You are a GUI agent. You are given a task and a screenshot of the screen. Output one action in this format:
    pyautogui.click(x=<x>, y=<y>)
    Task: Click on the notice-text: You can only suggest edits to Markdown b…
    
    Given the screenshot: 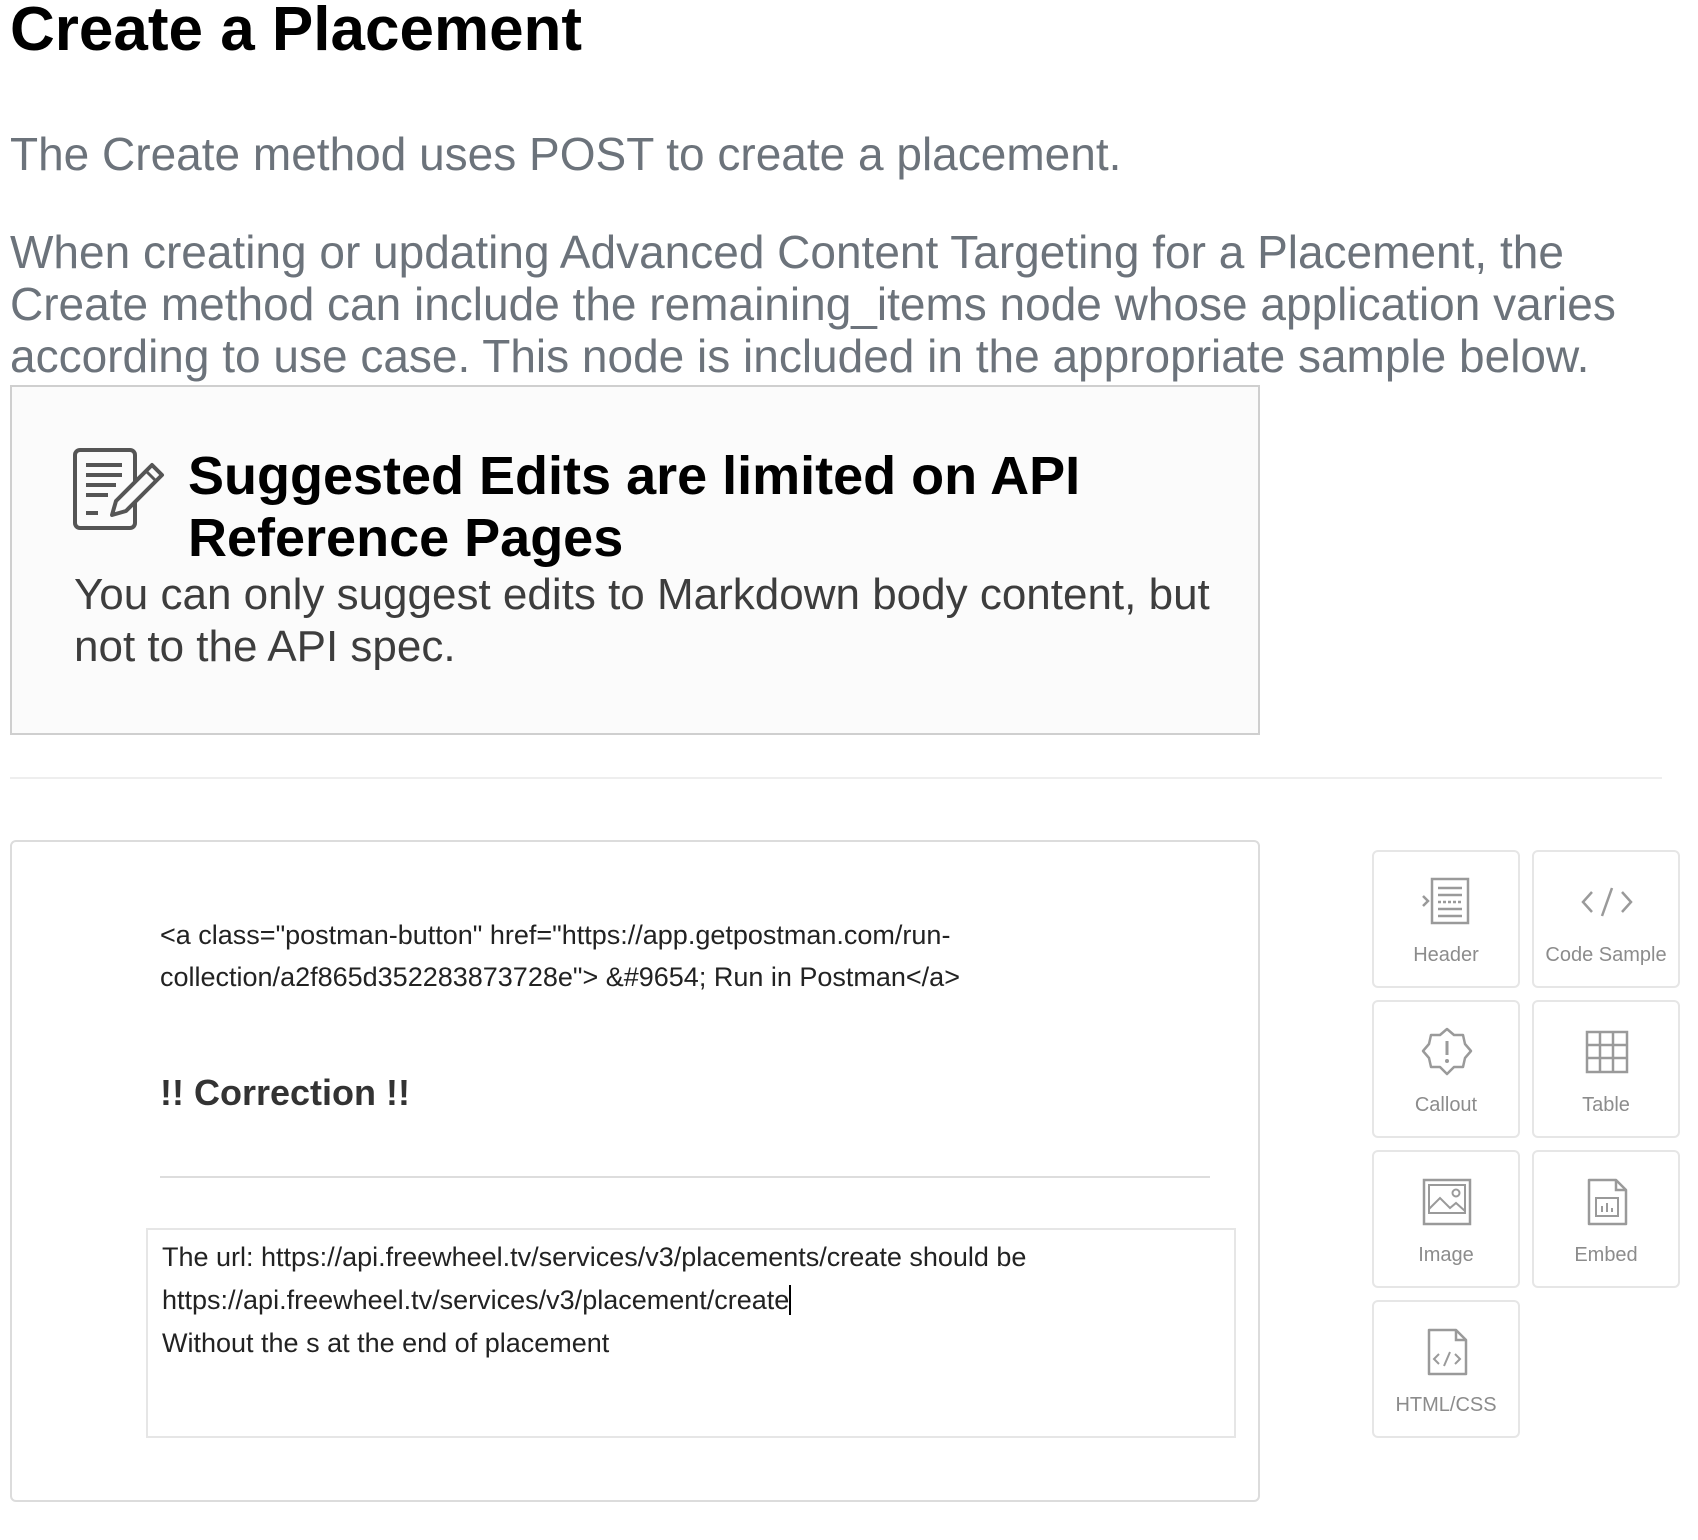 What is the action you would take?
    pyautogui.click(x=642, y=620)
    